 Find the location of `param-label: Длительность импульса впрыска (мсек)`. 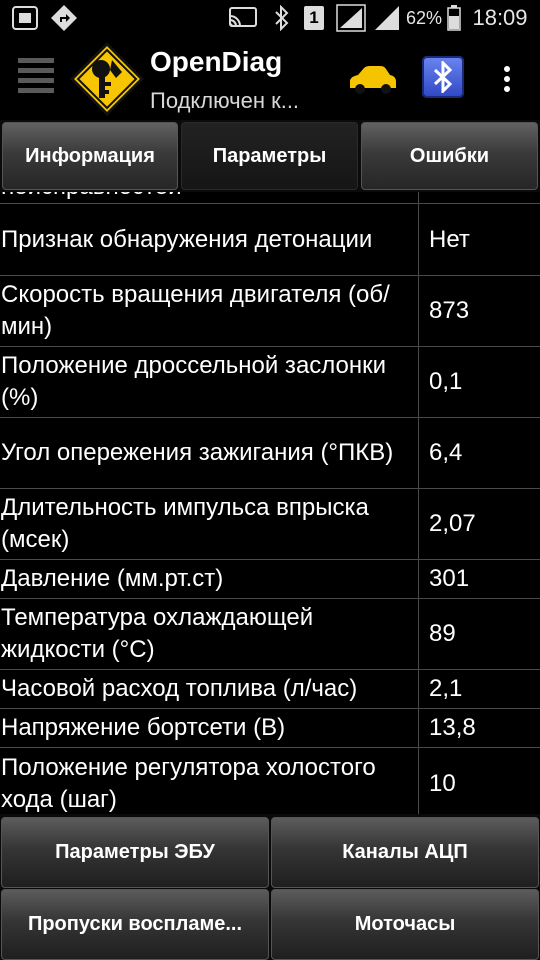

param-label: Длительность импульса впрыска (мсек) is located at coordinates (185, 523).